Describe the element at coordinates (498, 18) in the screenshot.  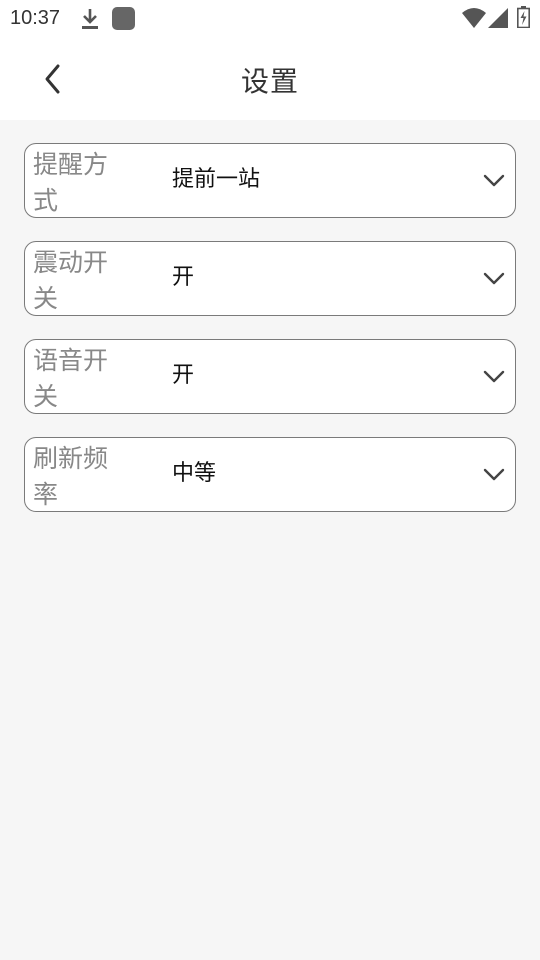
I see `signal-icon` at that location.